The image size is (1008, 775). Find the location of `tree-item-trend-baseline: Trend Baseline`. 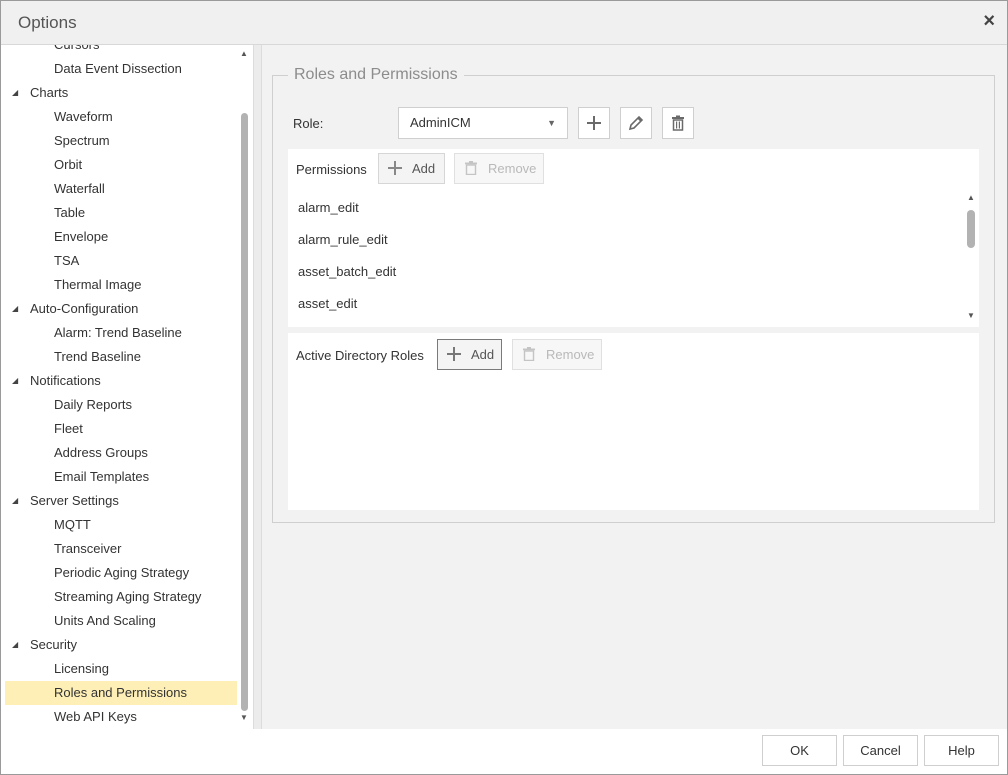

tree-item-trend-baseline: Trend Baseline is located at coordinates (121, 357).